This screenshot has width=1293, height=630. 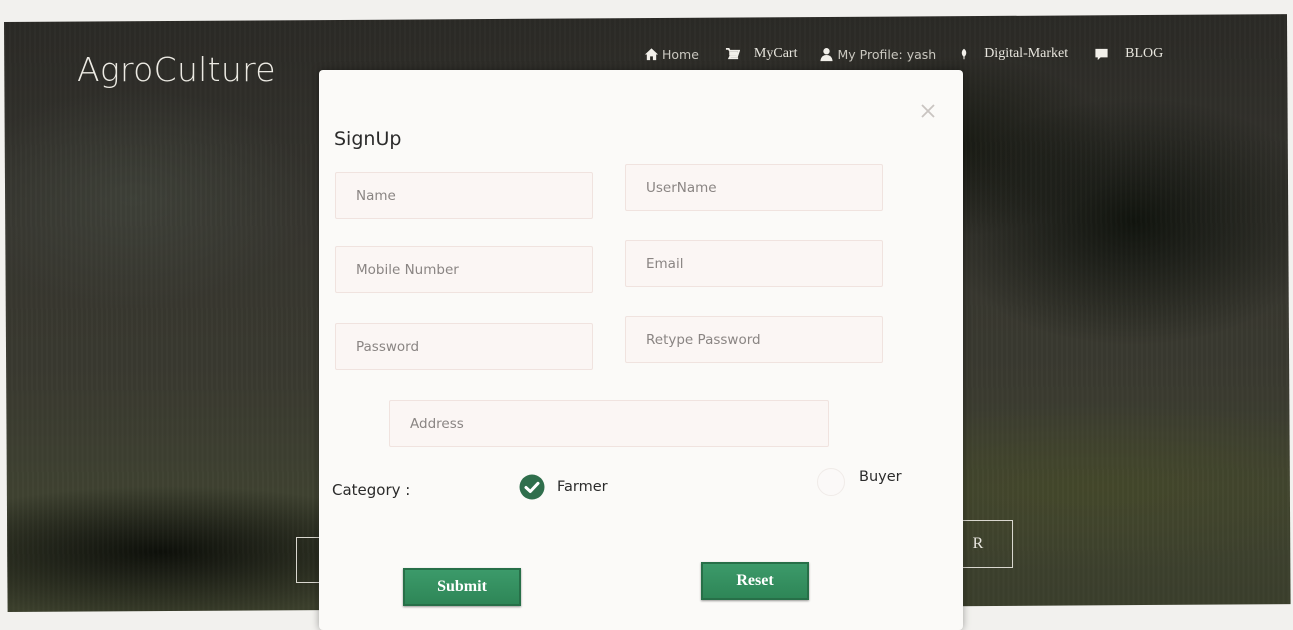 I want to click on radio-buyer: Buyer, so click(x=859, y=482).